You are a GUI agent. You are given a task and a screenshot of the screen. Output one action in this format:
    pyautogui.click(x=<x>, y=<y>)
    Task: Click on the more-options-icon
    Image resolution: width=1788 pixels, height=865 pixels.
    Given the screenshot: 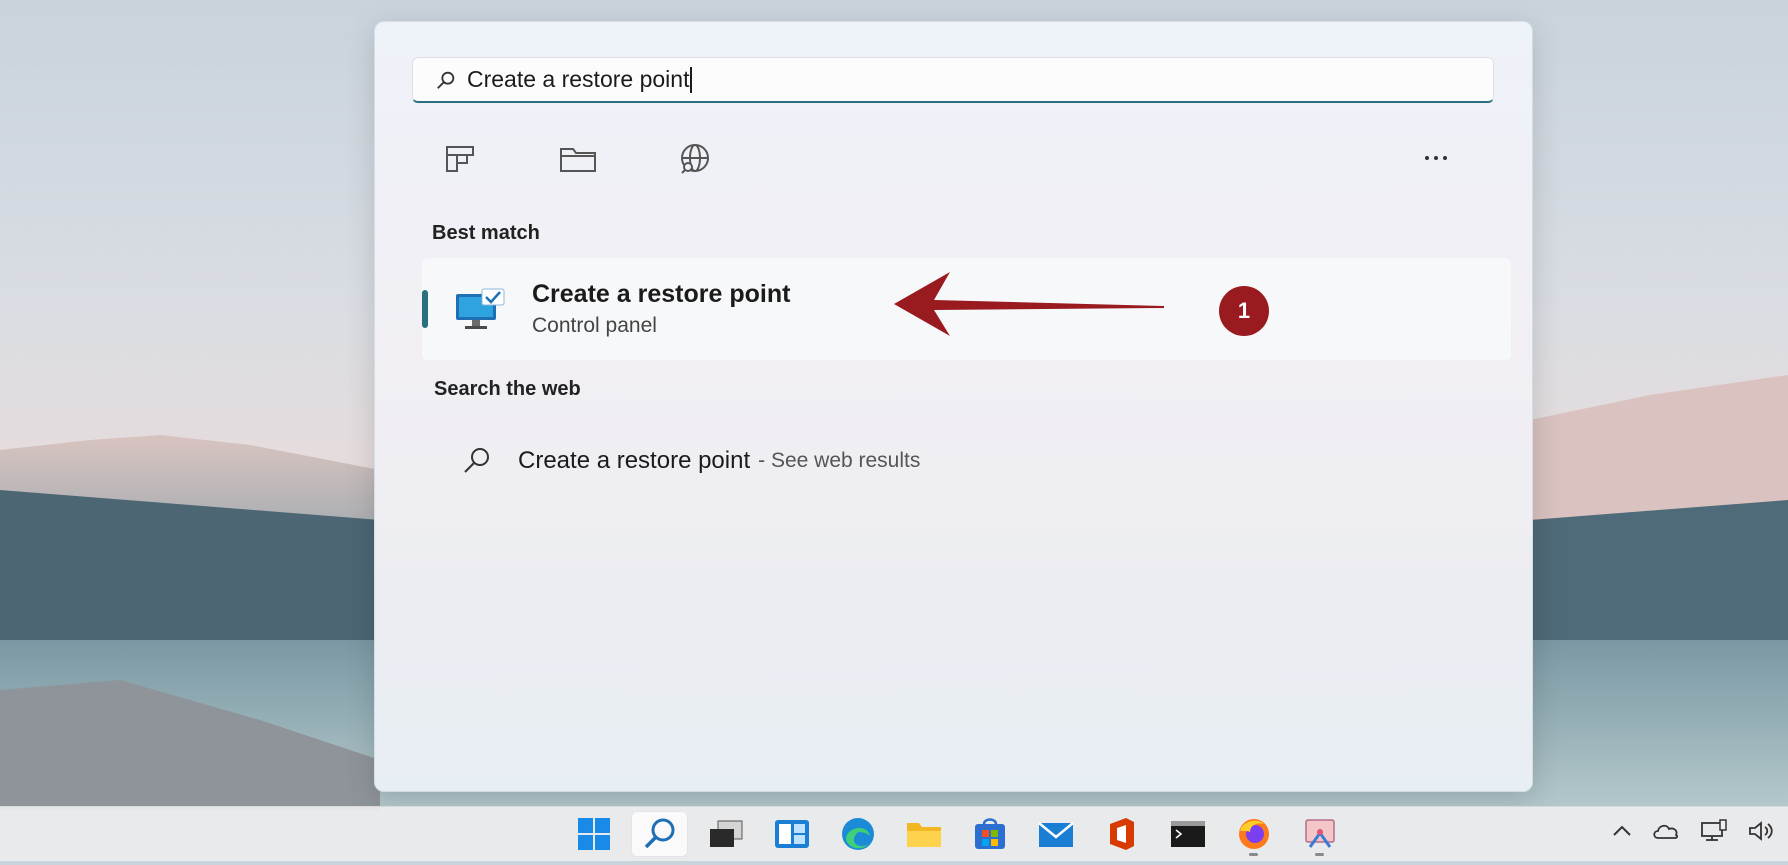 What is the action you would take?
    pyautogui.click(x=1427, y=158)
    